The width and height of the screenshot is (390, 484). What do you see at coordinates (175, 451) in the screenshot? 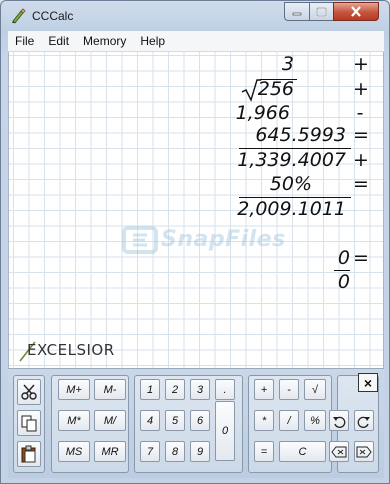
I see `digit-8-button: 8` at bounding box center [175, 451].